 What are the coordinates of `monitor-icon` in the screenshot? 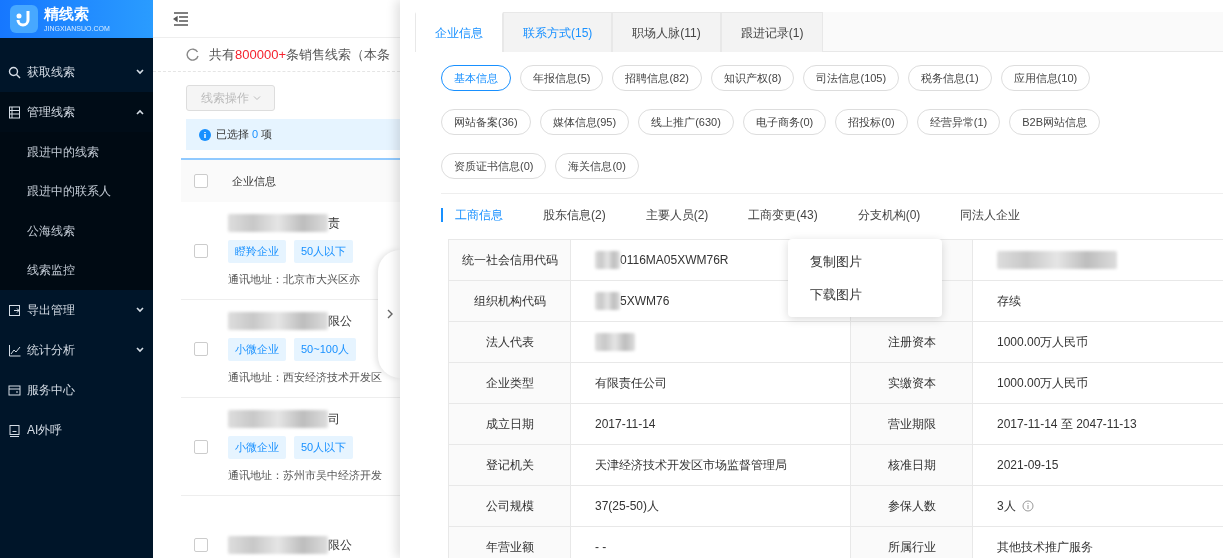 It's located at (14, 430).